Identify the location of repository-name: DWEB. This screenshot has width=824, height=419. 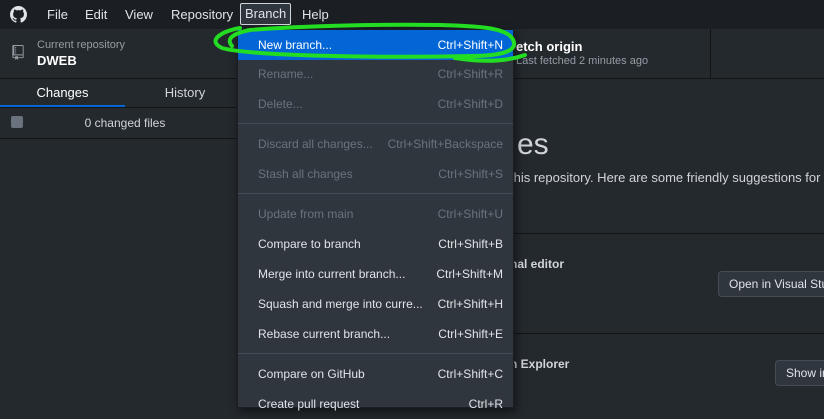
(57, 60).